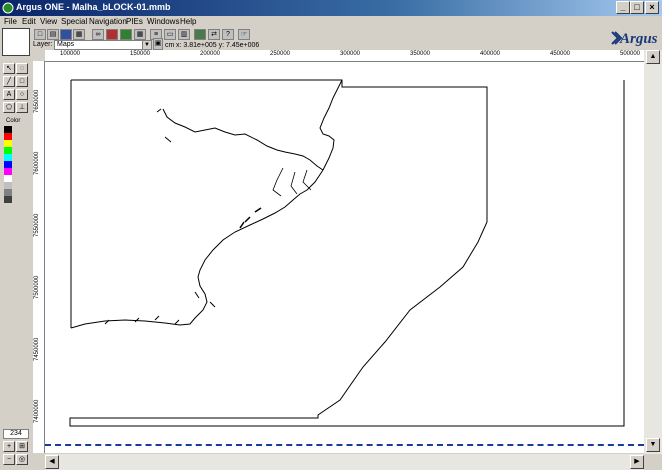 Image resolution: width=662 pixels, height=470 pixels. What do you see at coordinates (13, 121) in the screenshot?
I see `color-label: Color` at bounding box center [13, 121].